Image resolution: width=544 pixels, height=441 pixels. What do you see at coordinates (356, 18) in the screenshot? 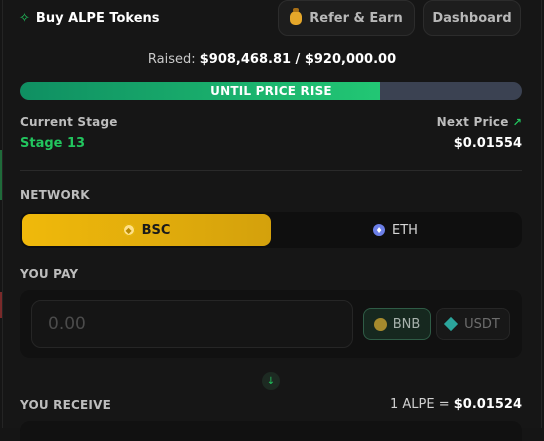
I see `refer-earn-label: Refer & Earn` at bounding box center [356, 18].